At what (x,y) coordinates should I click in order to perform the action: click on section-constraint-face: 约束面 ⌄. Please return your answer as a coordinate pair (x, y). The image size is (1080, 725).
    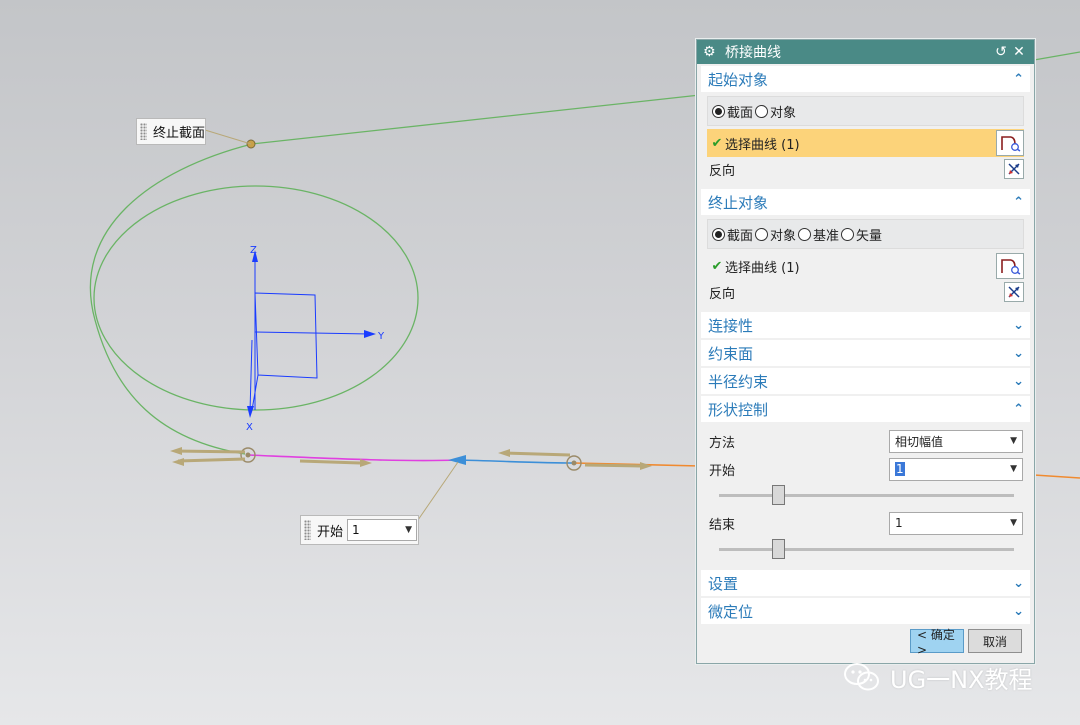
    Looking at the image, I should click on (865, 353).